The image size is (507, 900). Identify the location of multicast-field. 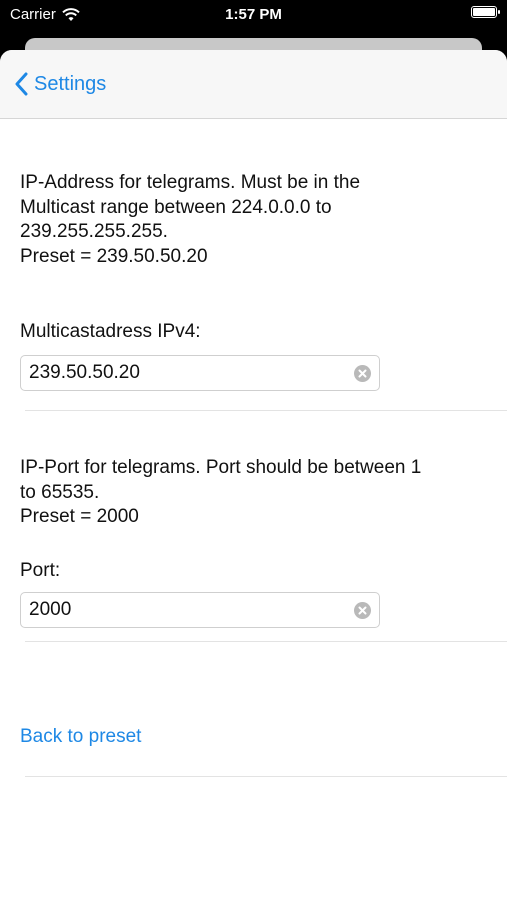
(200, 373).